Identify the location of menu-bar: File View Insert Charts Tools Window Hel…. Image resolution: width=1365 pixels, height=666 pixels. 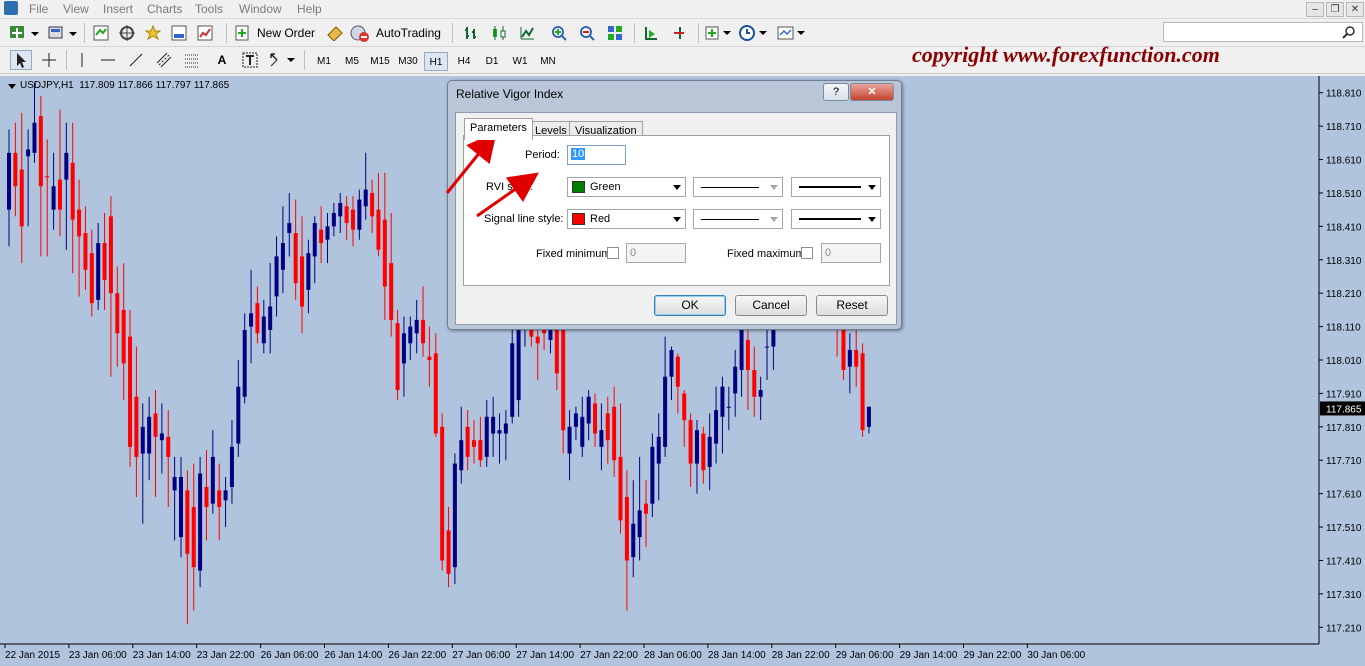
(682, 9).